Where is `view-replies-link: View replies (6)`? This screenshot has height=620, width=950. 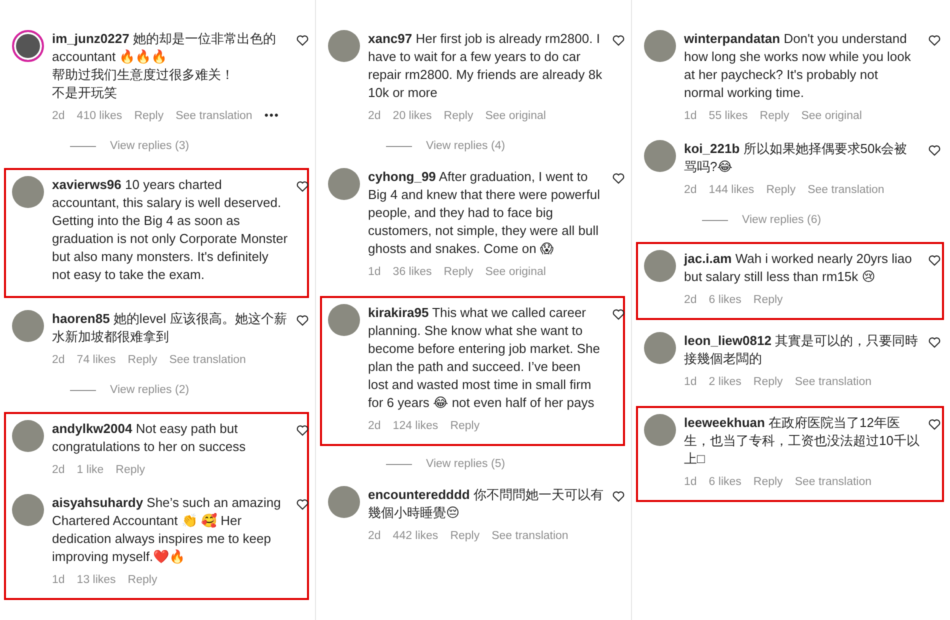 view-replies-link: View replies (6) is located at coordinates (782, 220).